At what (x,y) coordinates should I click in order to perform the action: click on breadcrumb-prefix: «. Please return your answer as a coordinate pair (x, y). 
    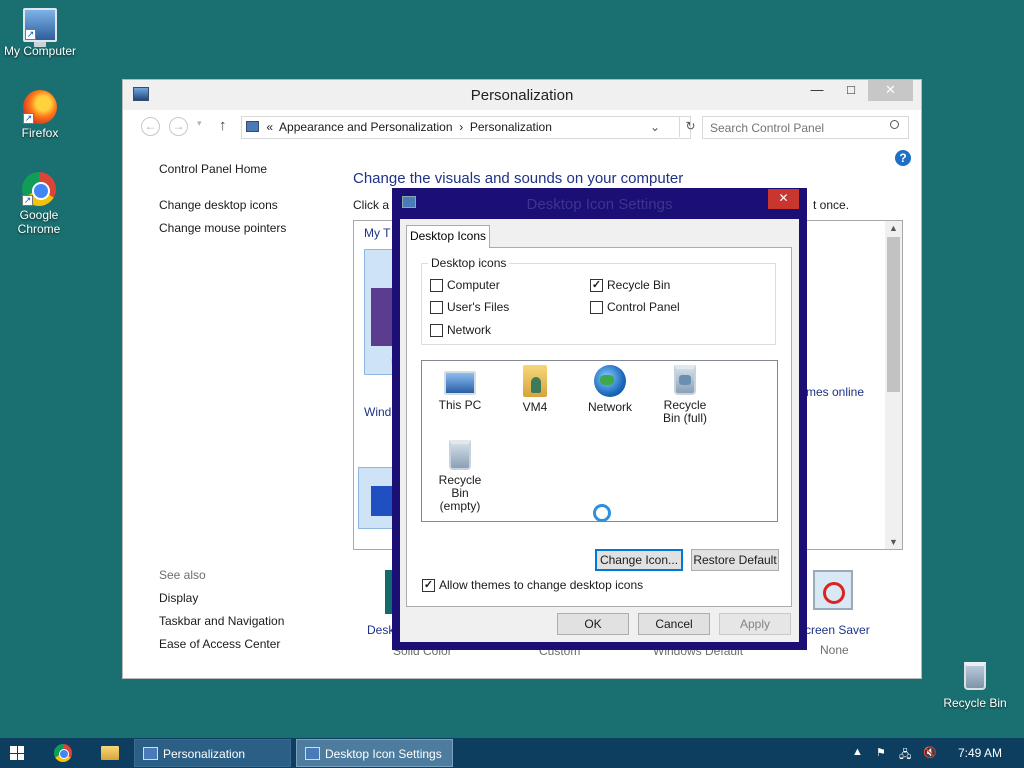
    Looking at the image, I should click on (269, 127).